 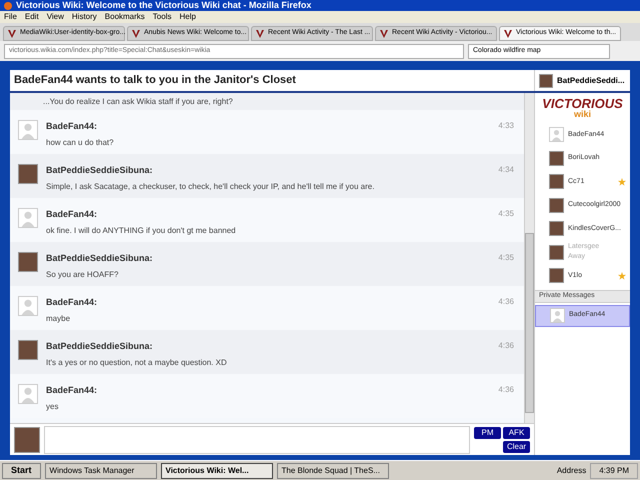 What do you see at coordinates (137, 362) in the screenshot?
I see `message-text: It's a yes or no question, not a maybe question. XD` at bounding box center [137, 362].